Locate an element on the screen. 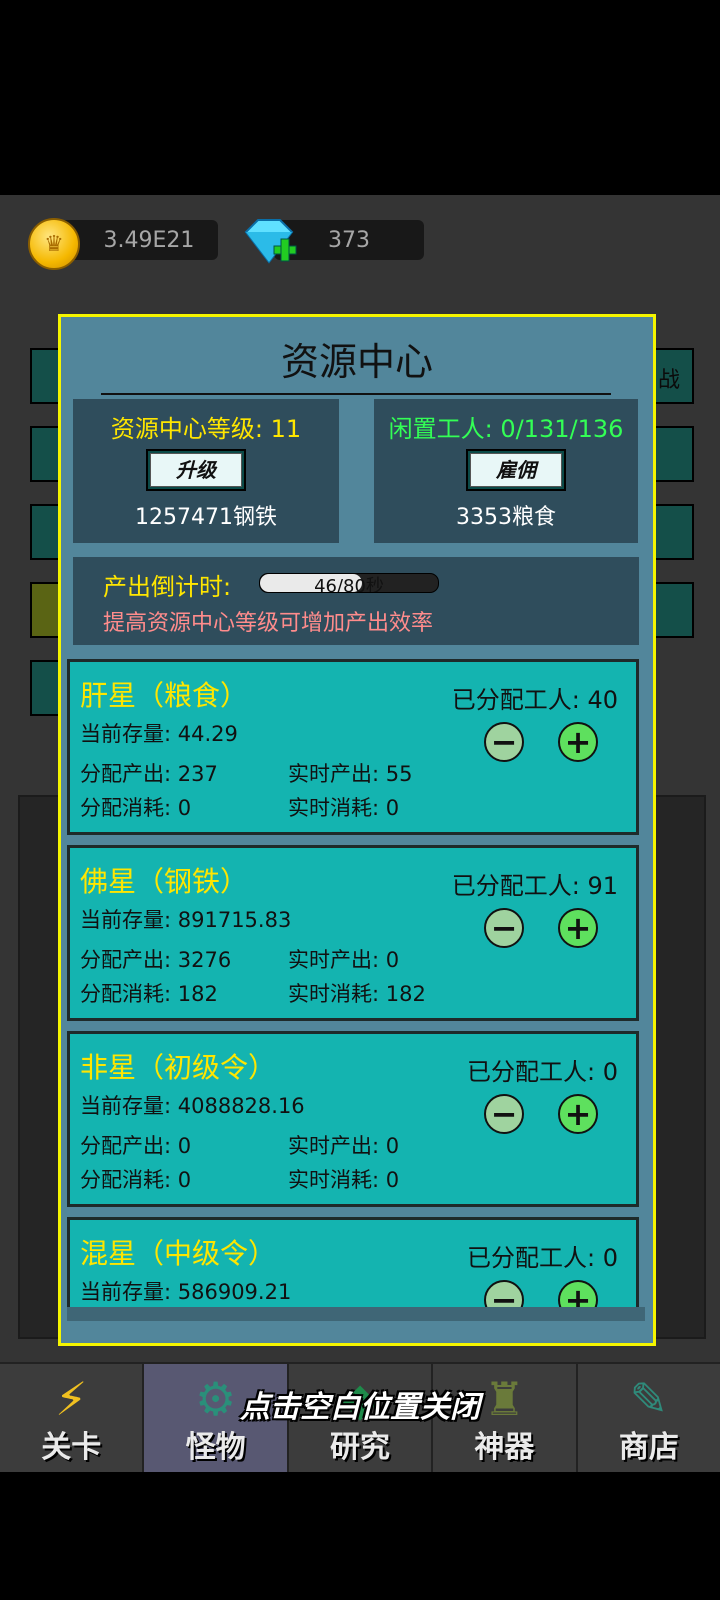  hire-cost: 3353粮食 is located at coordinates (506, 517).